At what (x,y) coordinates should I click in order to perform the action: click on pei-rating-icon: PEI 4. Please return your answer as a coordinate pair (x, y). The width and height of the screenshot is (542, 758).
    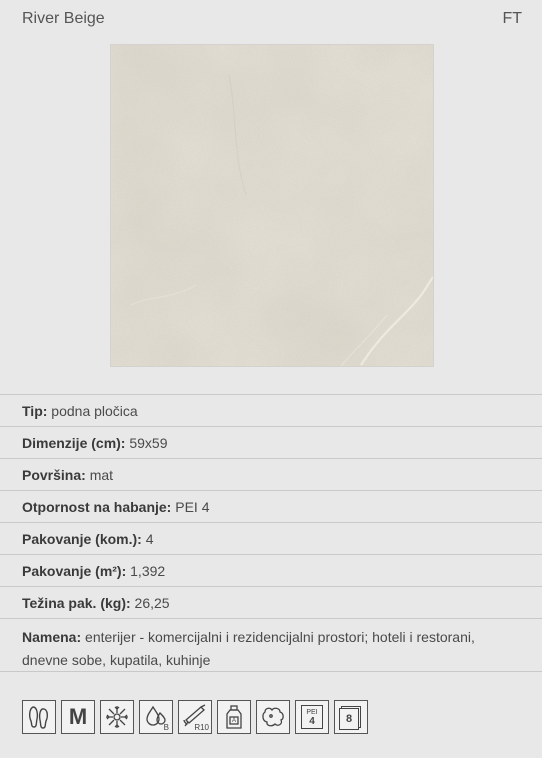
    Looking at the image, I should click on (312, 717).